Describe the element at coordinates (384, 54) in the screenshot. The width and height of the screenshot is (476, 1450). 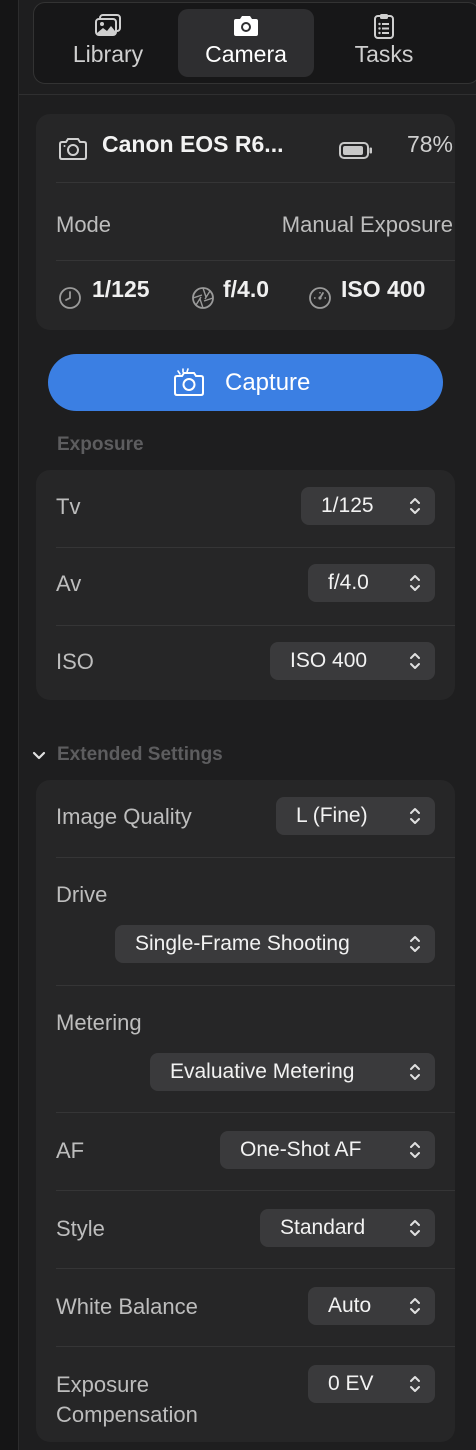
I see `tab-tasks-label: Tasks` at that location.